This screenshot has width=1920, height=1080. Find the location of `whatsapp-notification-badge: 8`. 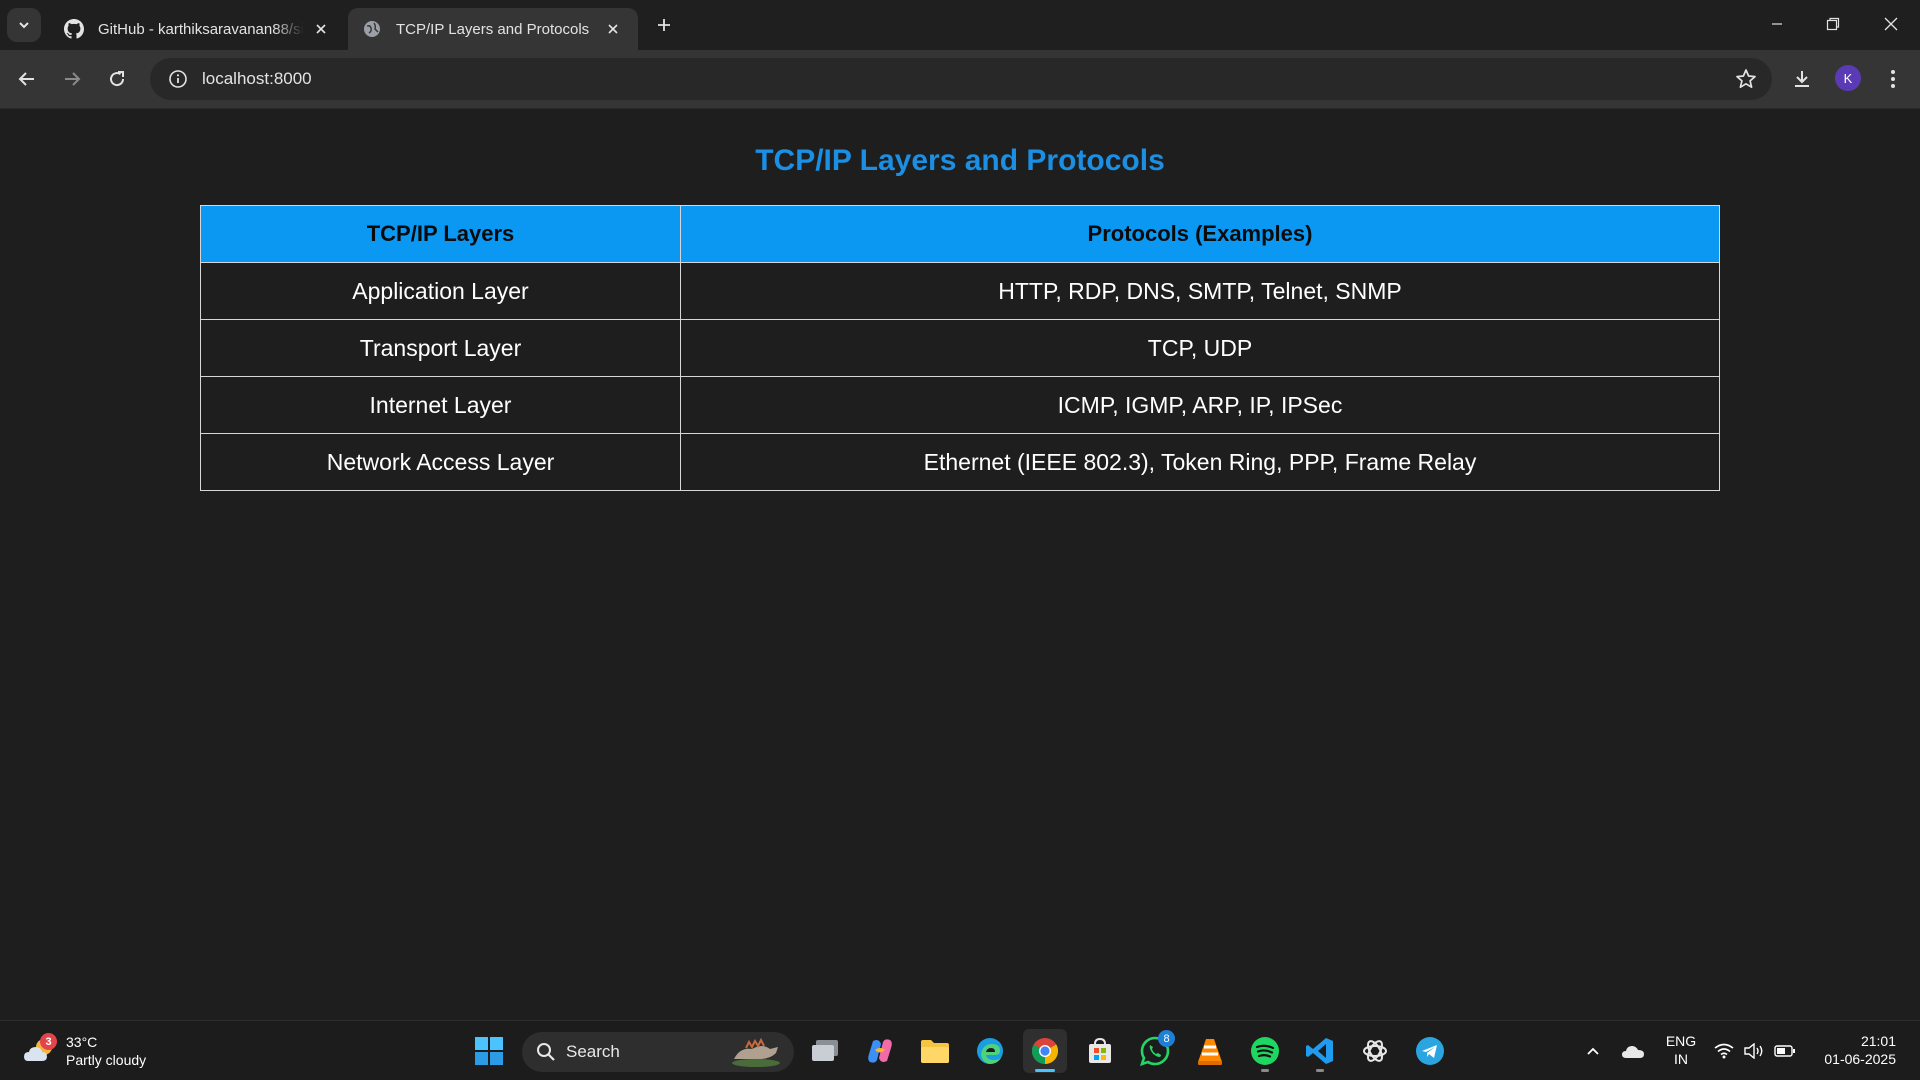

whatsapp-notification-badge: 8 is located at coordinates (1166, 1038).